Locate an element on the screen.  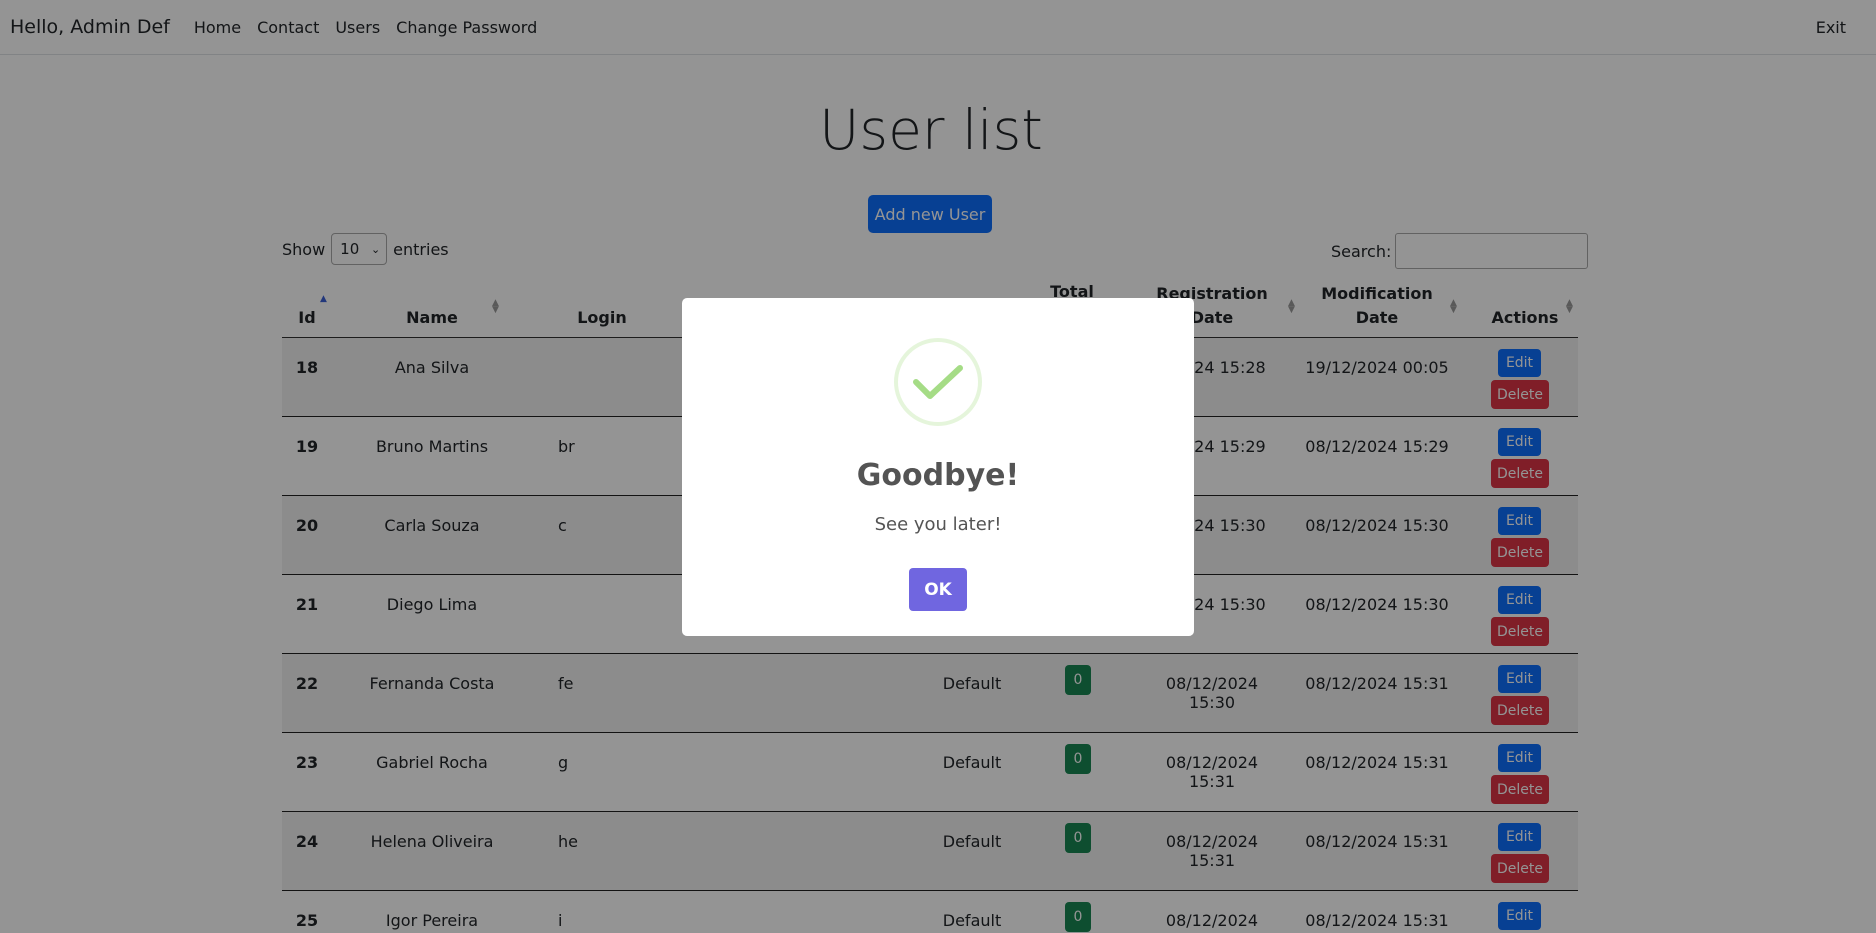
dialog-title: Goodbye! is located at coordinates (938, 475).